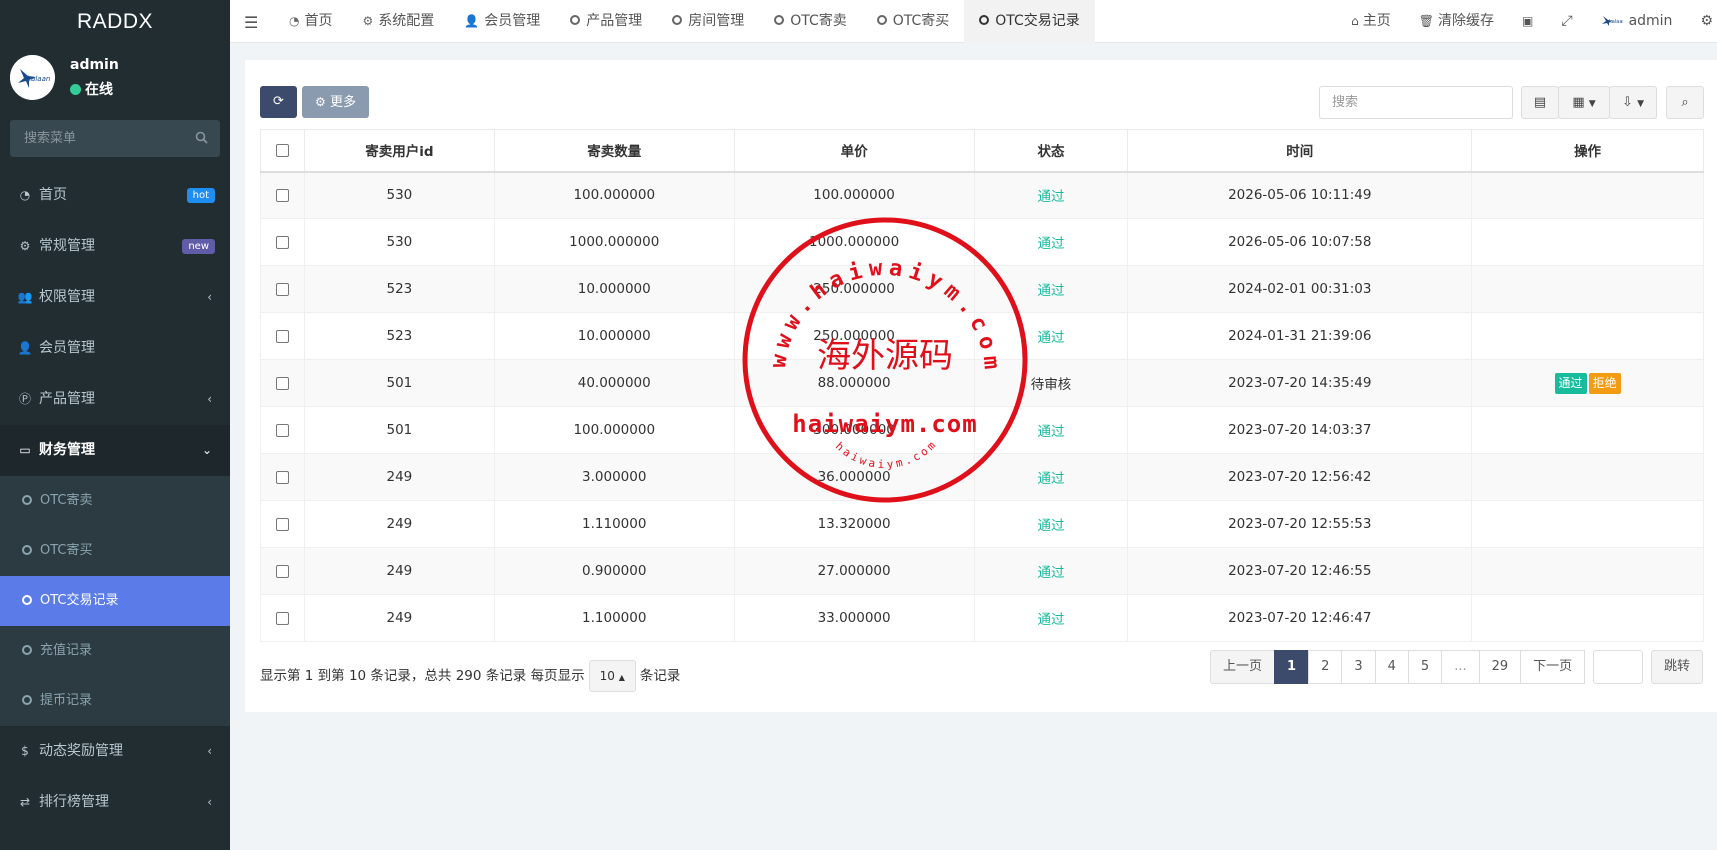 The image size is (1717, 850). I want to click on tab-home: ◔ 首页, so click(310, 21).